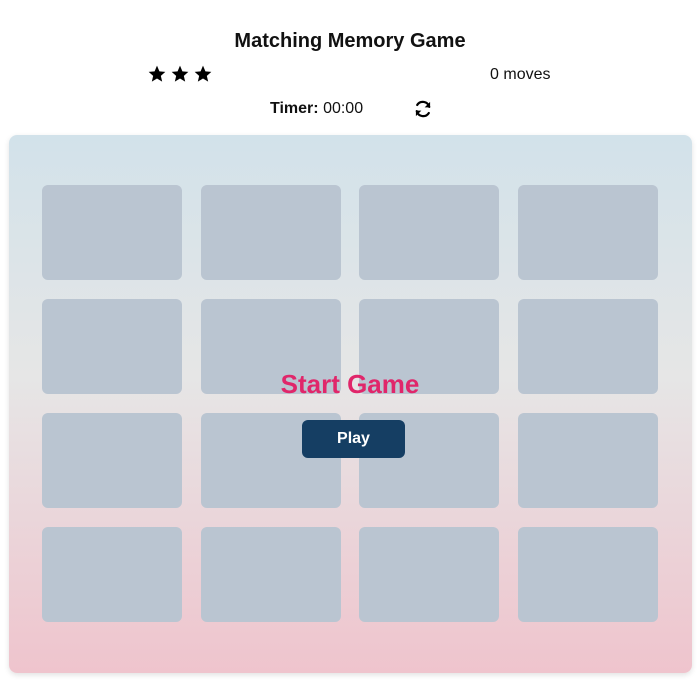 This screenshot has width=700, height=700. I want to click on timer-value: 00:00, so click(343, 108).